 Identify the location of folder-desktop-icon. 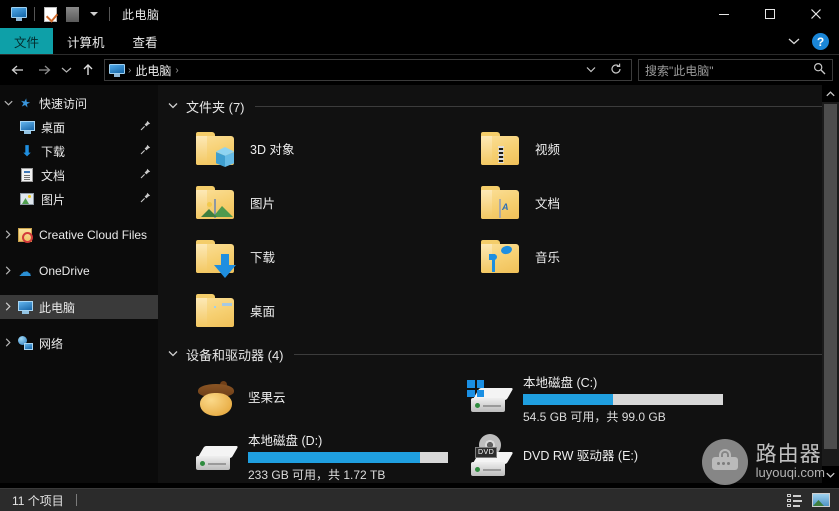
(216, 310).